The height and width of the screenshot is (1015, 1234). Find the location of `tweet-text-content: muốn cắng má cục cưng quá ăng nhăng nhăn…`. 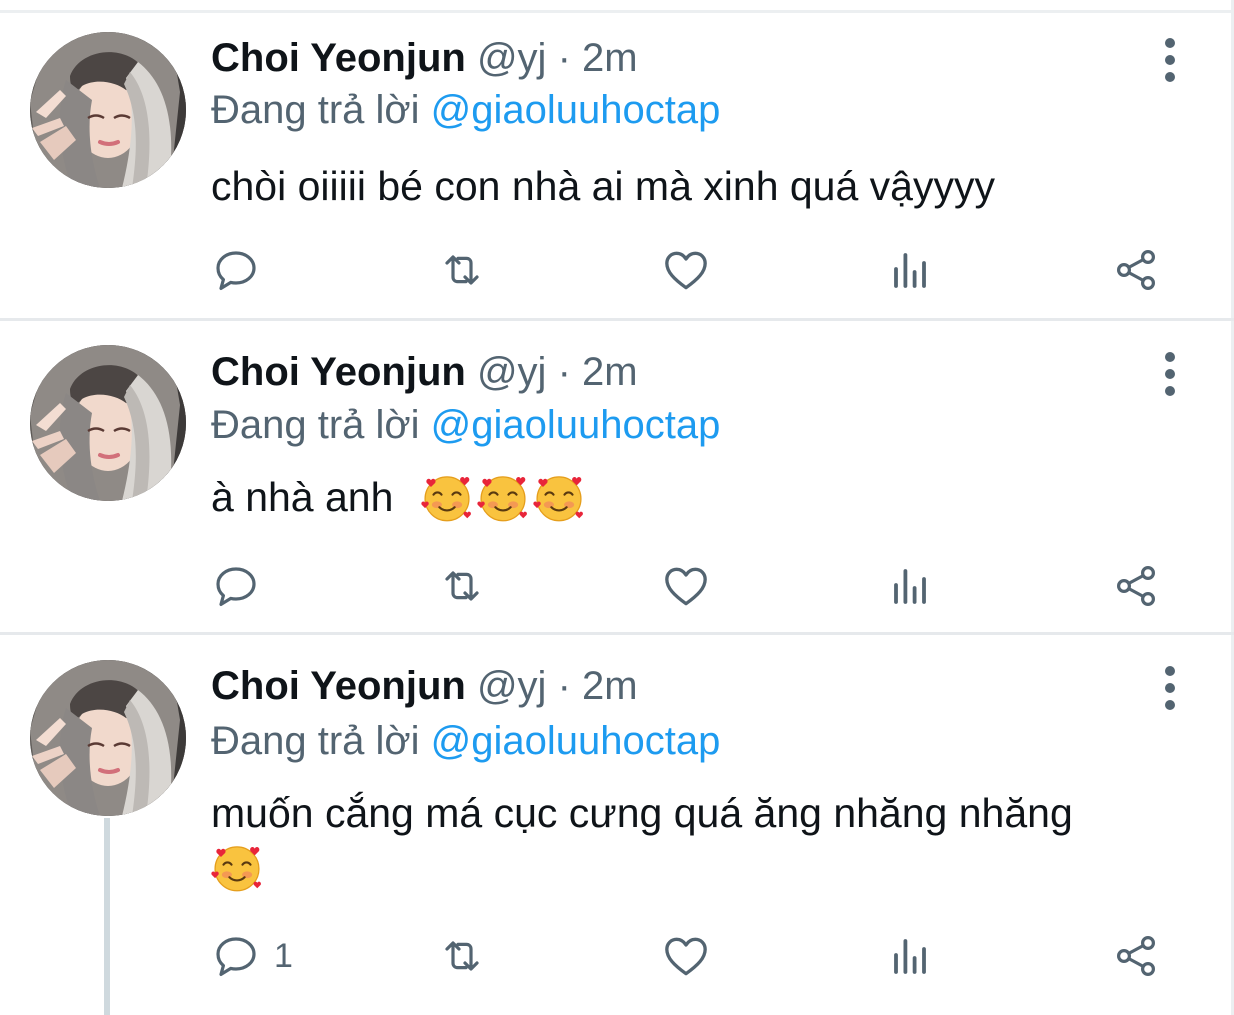

tweet-text-content: muốn cắng má cục cưng quá ăng nhăng nhăn… is located at coordinates (642, 813).